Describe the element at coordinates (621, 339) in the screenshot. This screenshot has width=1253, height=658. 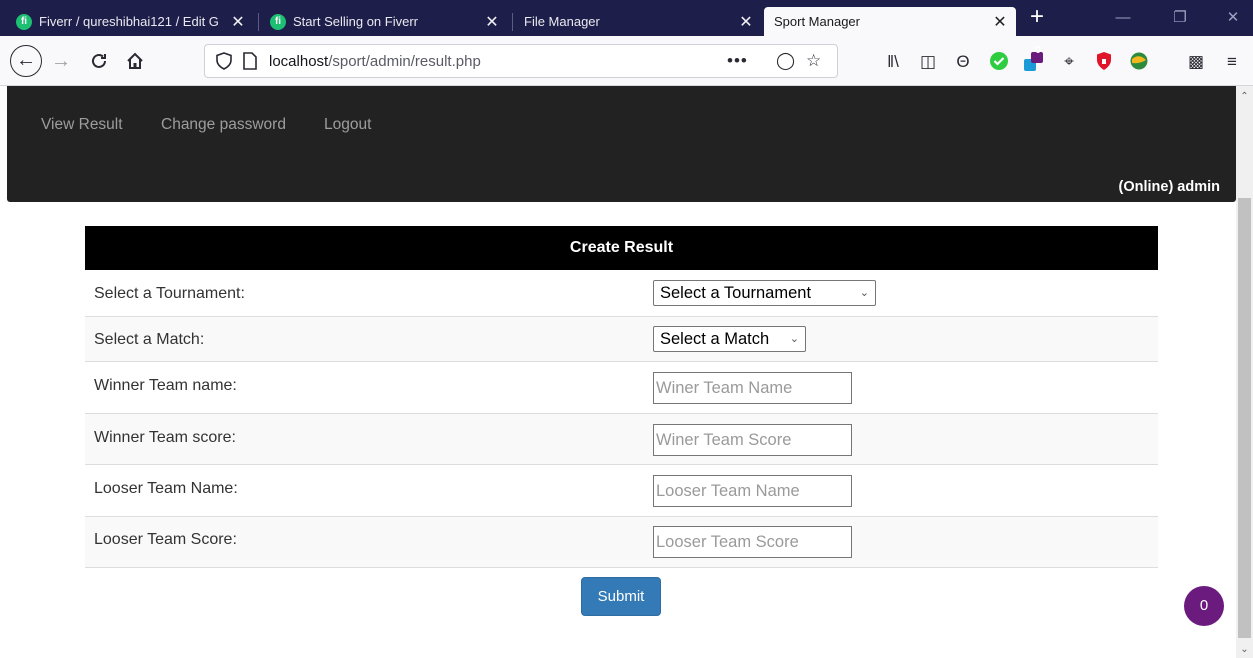
I see `form-row-match: Select a Match: Select a Match ⌄` at that location.